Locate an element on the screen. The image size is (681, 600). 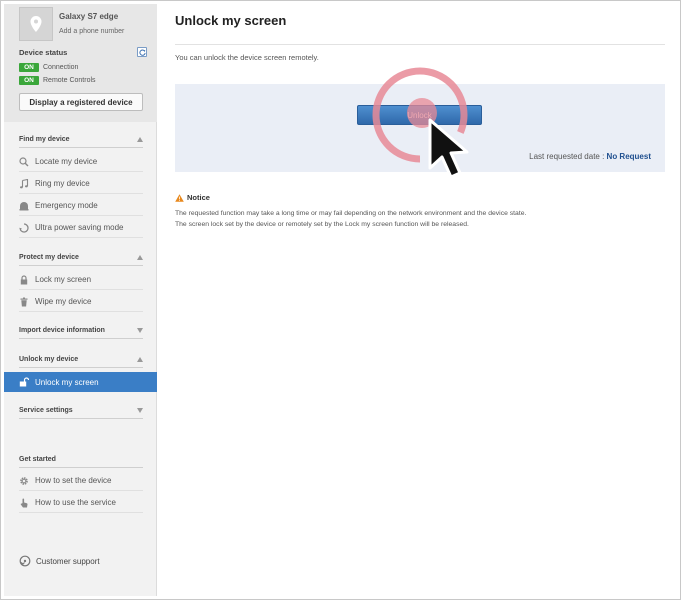
nav-label: How to set the device is located at coordinates (73, 480).